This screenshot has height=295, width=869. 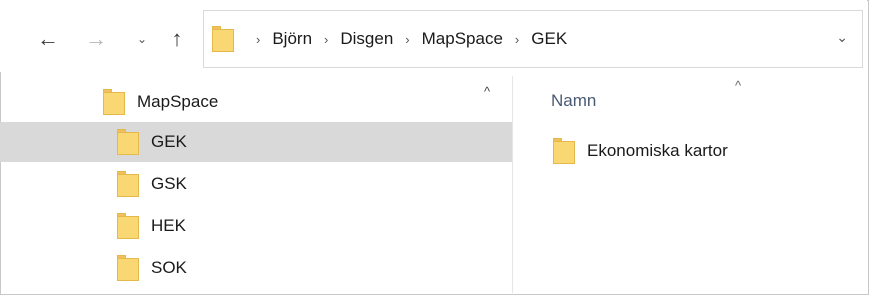 I want to click on address-dropdown-button: ⌄, so click(x=842, y=37).